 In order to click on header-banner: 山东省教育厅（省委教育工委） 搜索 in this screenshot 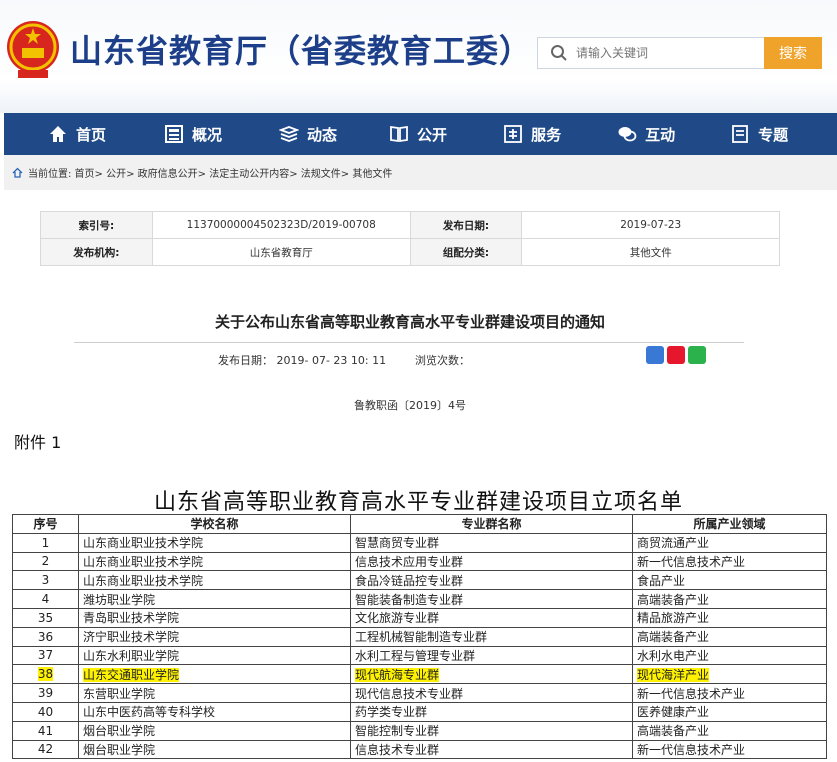, I will do `click(418, 56)`.